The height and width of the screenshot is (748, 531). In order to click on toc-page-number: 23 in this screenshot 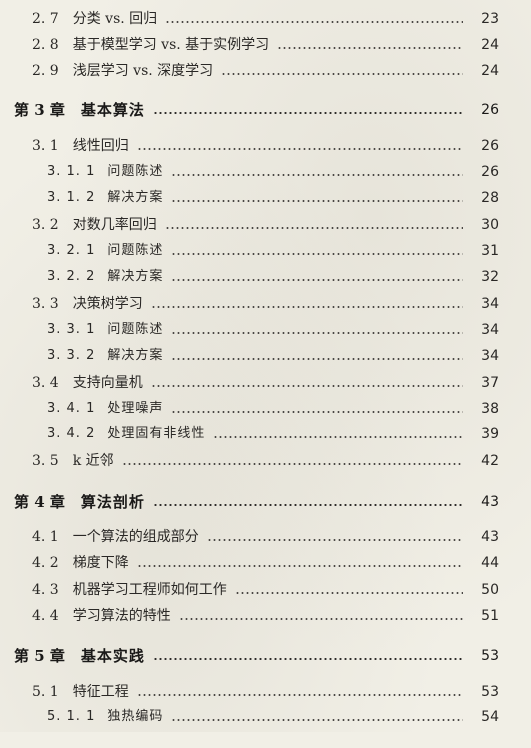, I will do `click(490, 19)`.